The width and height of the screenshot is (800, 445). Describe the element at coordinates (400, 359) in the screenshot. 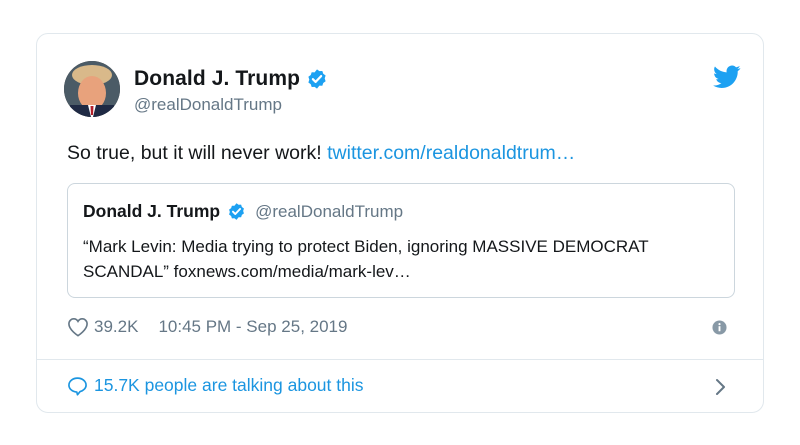

I see `divider` at that location.